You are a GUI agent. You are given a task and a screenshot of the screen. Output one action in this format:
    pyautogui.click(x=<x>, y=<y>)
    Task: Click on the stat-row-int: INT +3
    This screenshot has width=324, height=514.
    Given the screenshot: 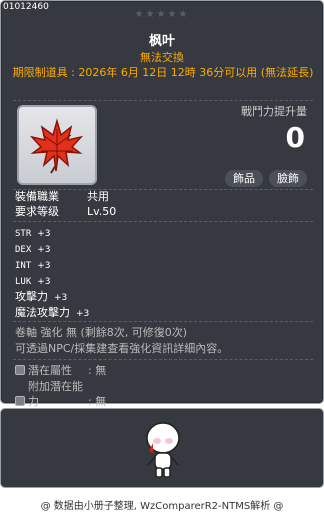 What is the action you would take?
    pyautogui.click(x=33, y=266)
    